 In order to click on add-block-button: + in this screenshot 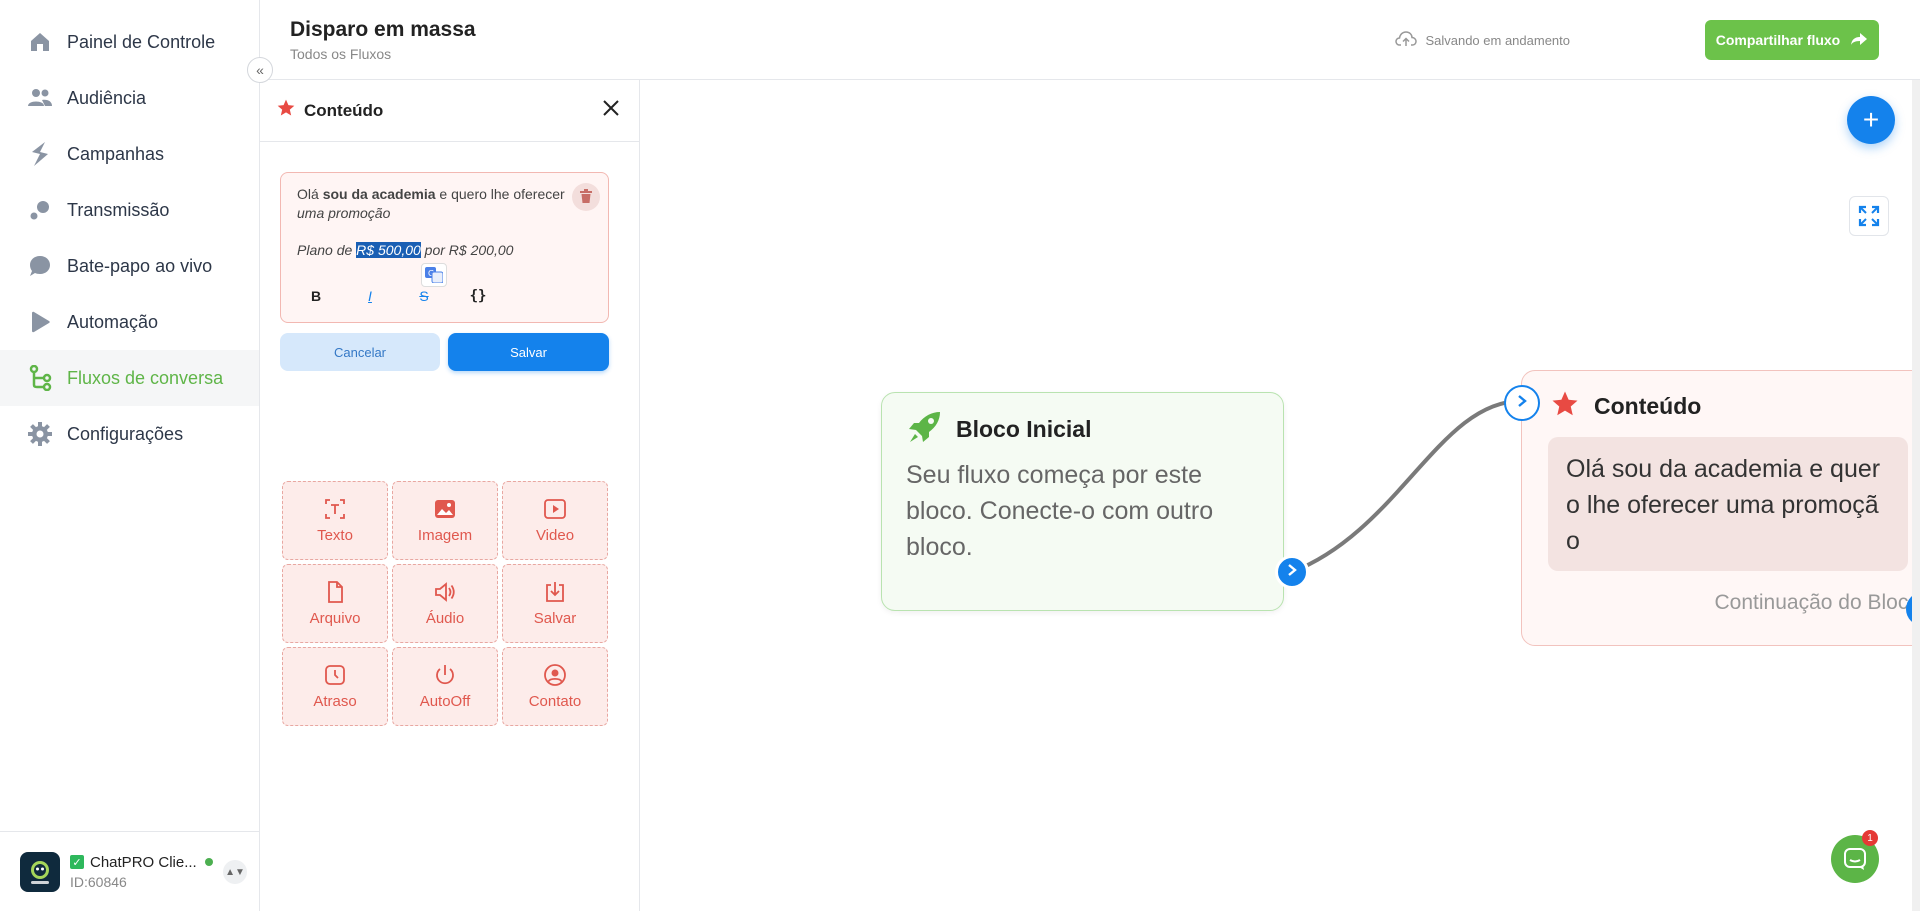, I will do `click(1871, 120)`.